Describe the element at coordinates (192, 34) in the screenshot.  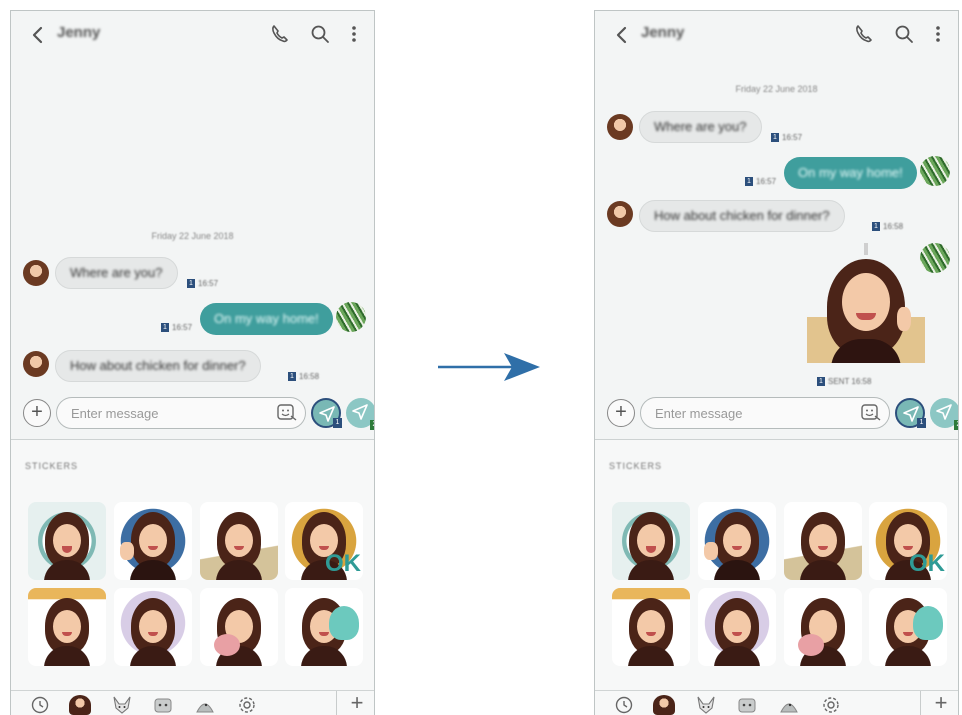
I see `conversation-header: Jenny` at that location.